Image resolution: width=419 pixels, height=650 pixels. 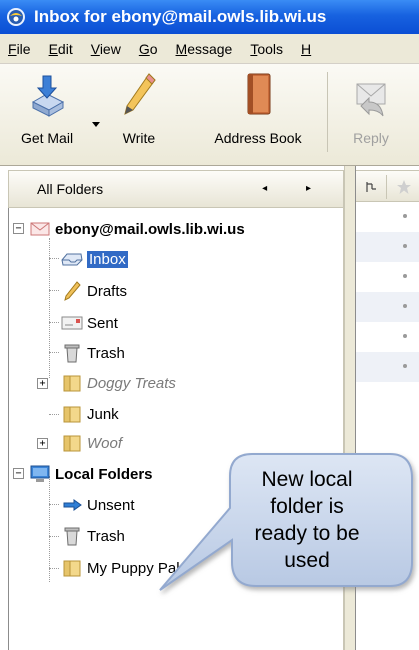 I want to click on address-book-label: Address Book, so click(x=258, y=138).